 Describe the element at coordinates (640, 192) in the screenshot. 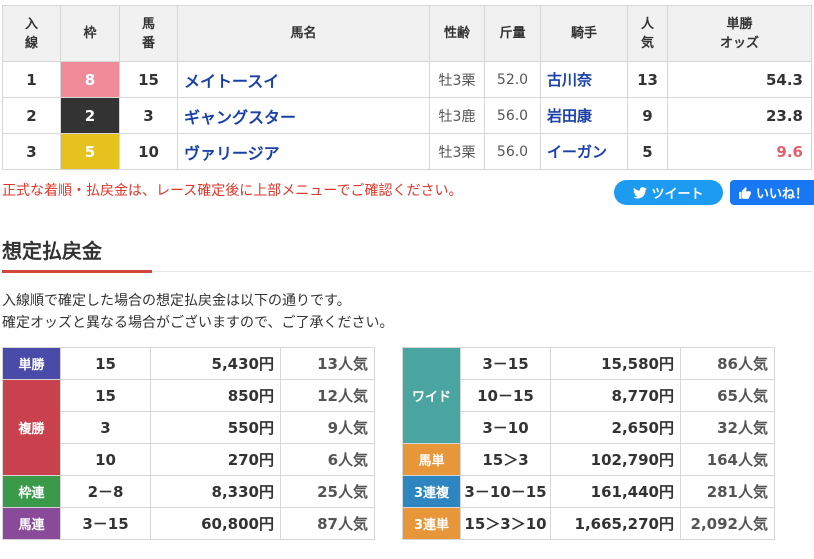

I see `bird-icon` at that location.